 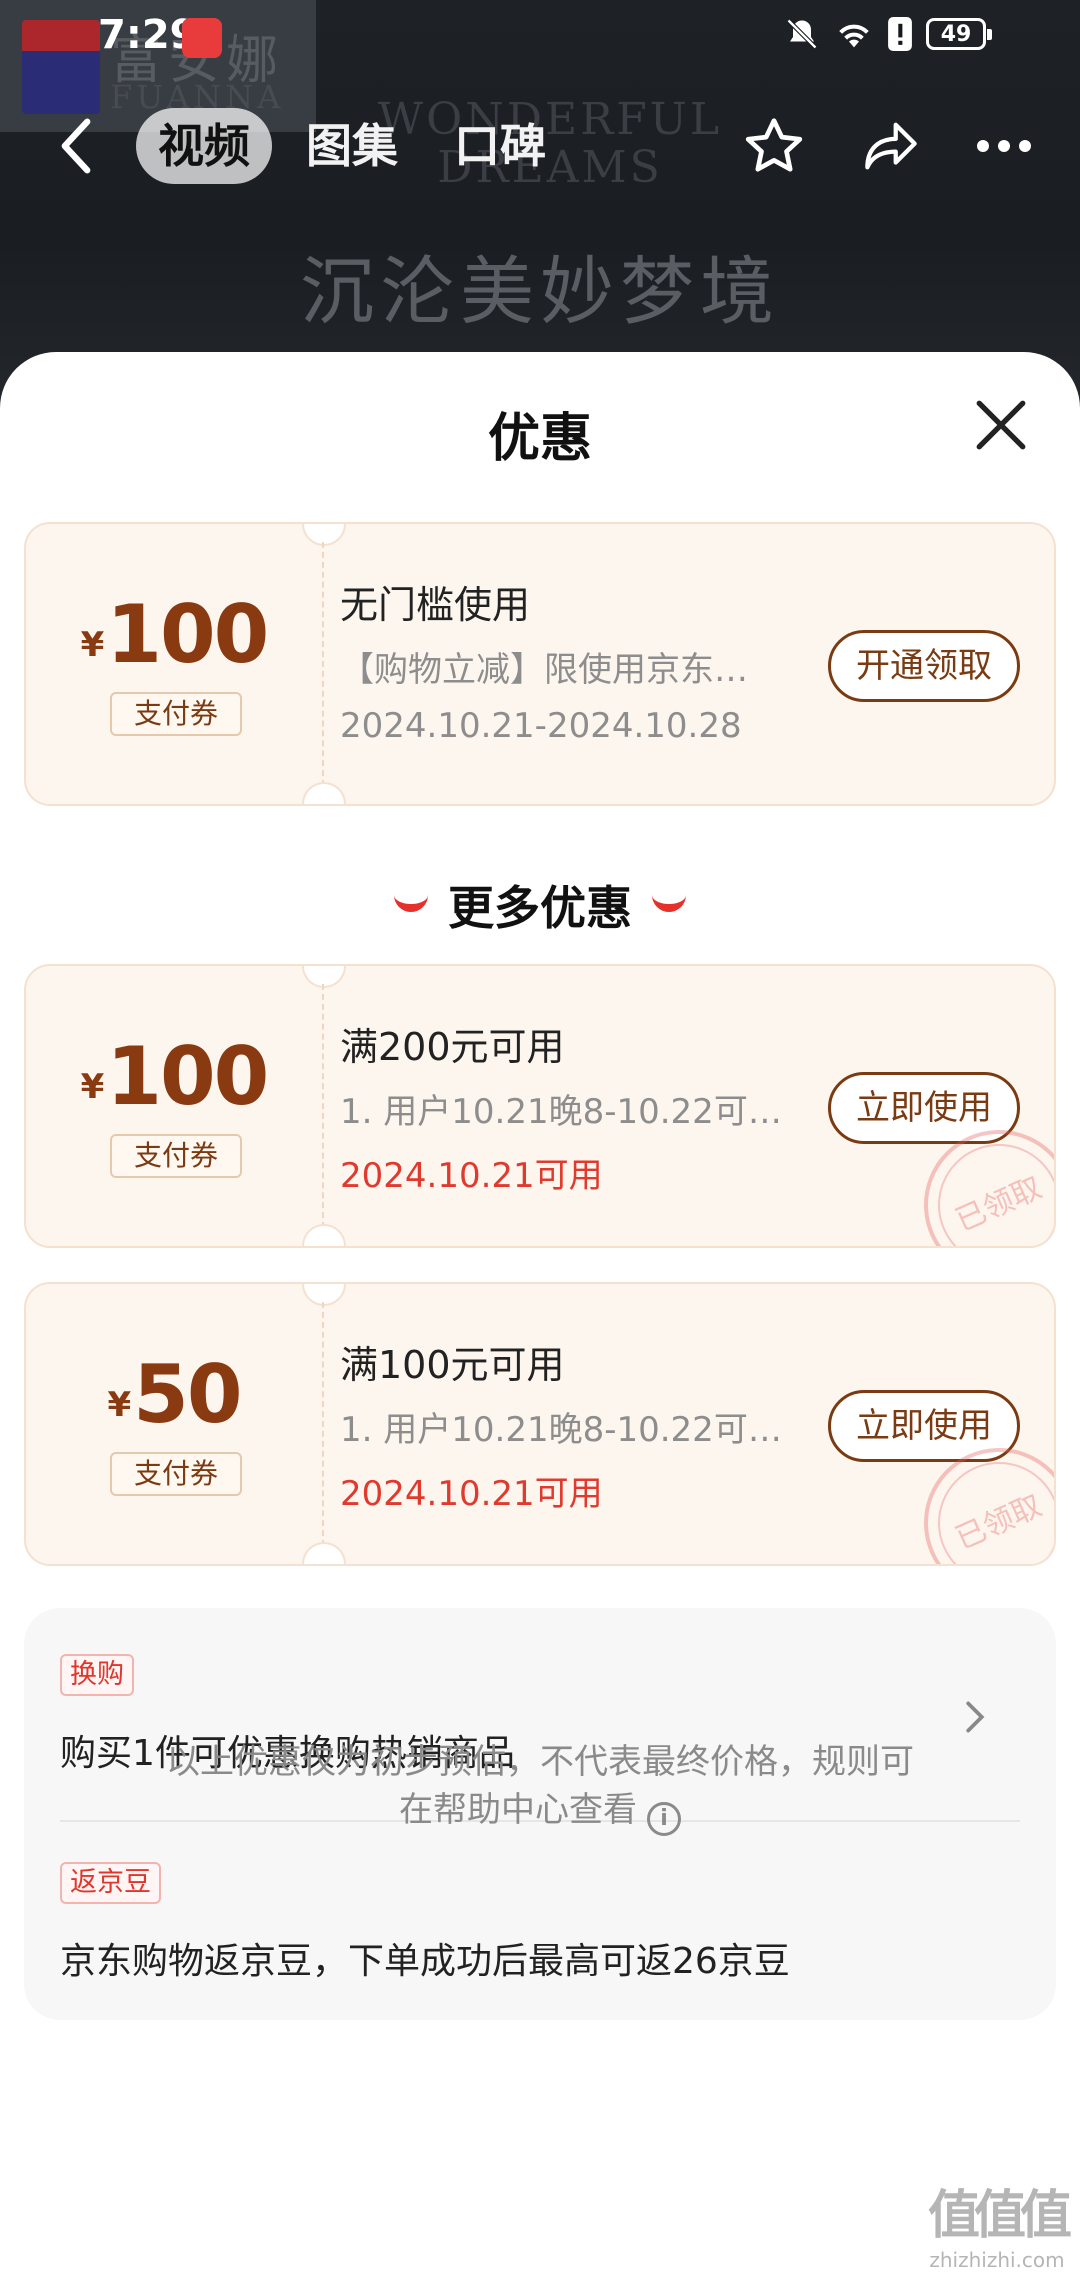 I want to click on back-arrow-icon, so click(x=76, y=146).